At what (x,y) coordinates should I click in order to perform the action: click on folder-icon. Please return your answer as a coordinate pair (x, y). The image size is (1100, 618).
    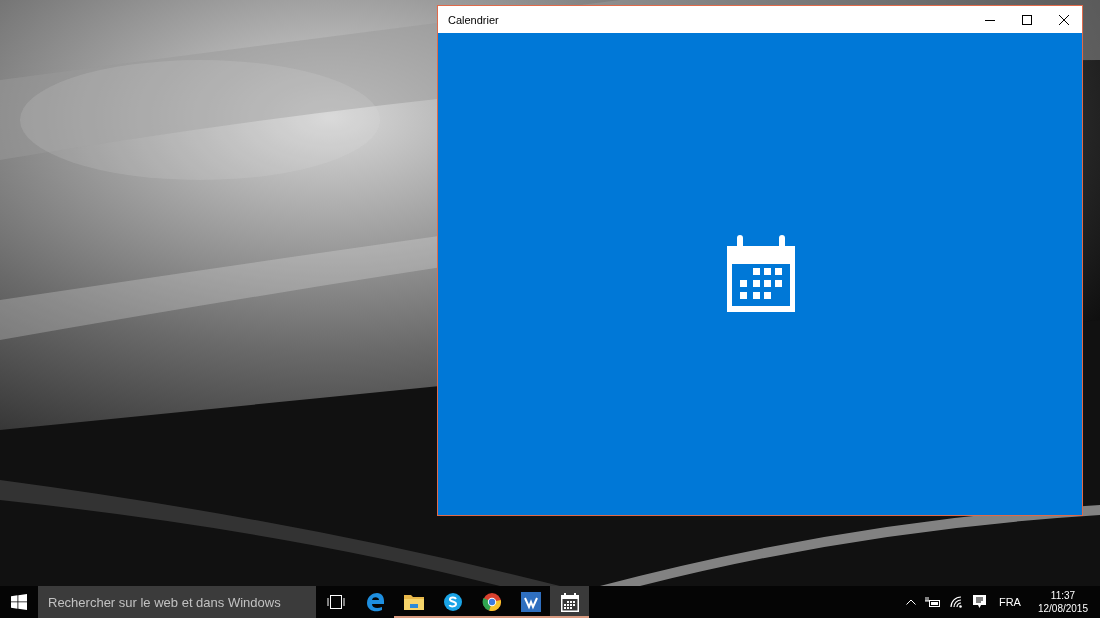
    Looking at the image, I should click on (413, 602).